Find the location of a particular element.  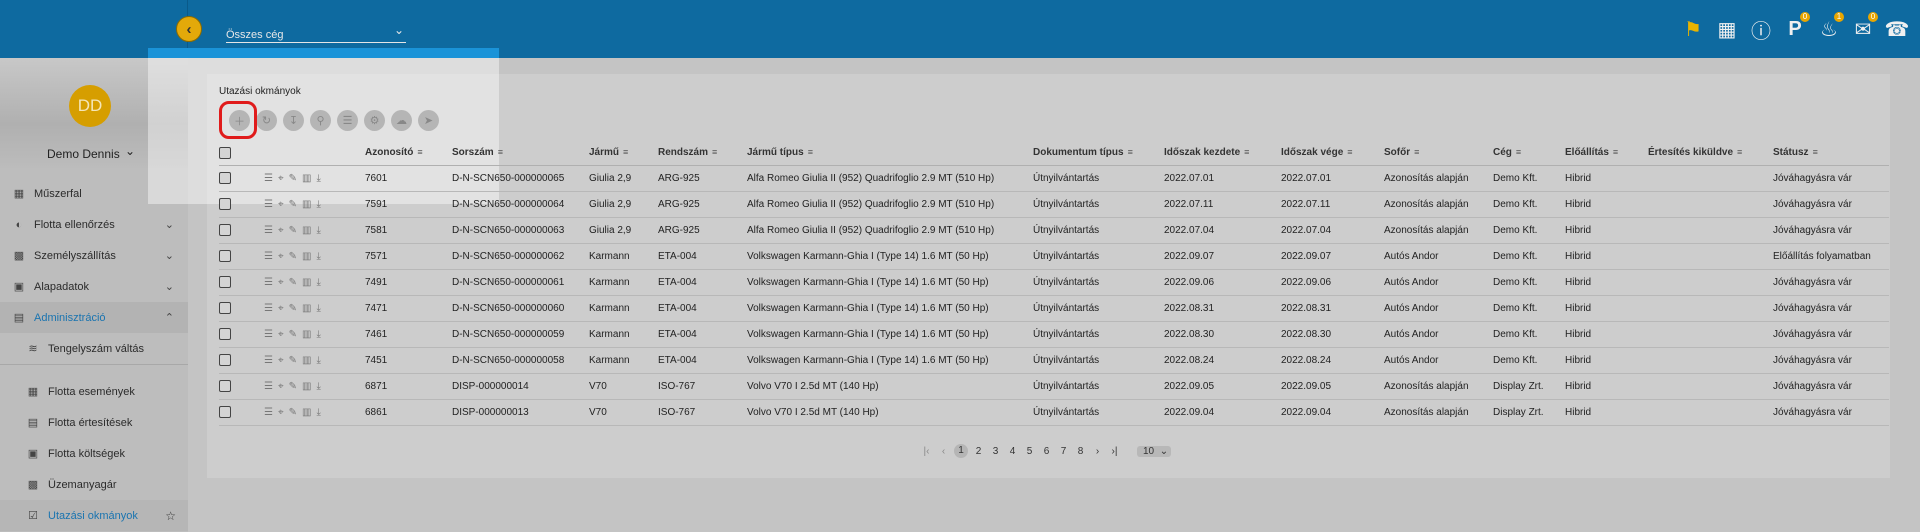

sidebar-item-adminisztracio: ▤ Adminisztráció ⌃ is located at coordinates (94, 317).